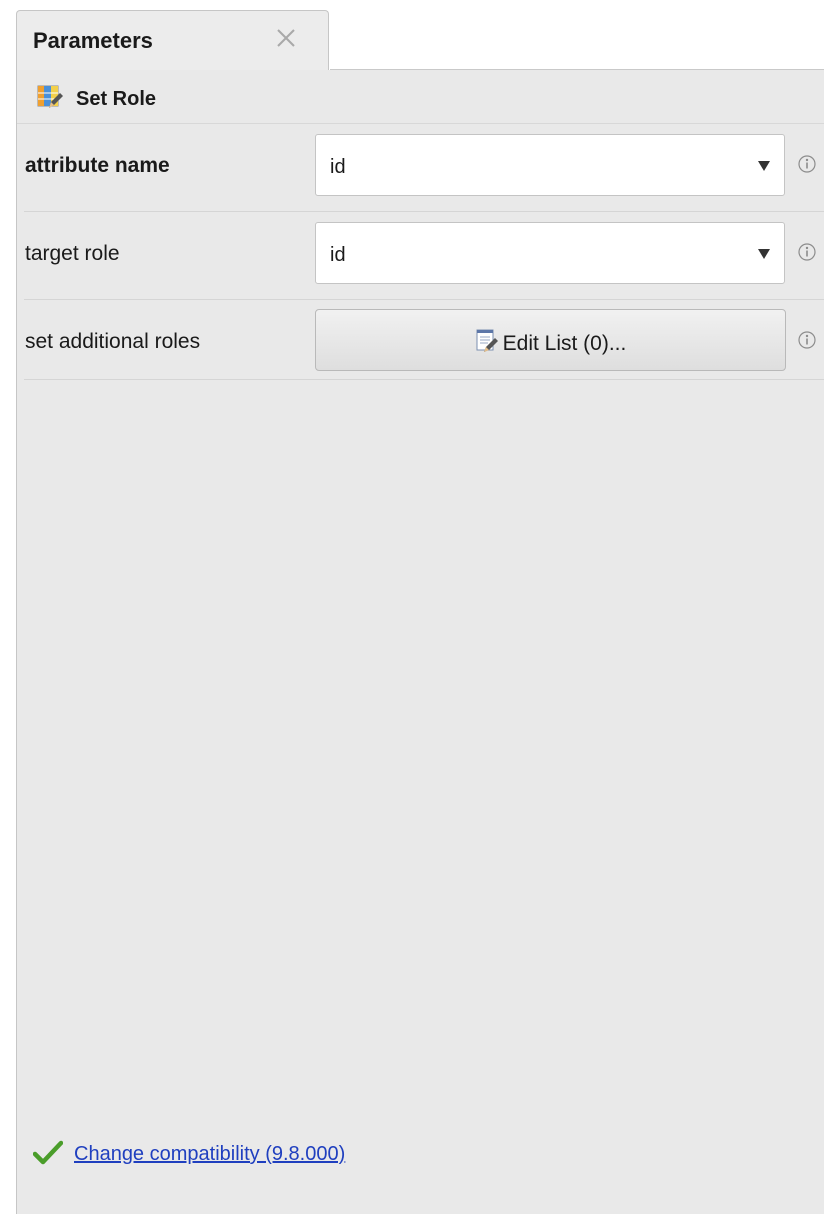 This screenshot has height=1214, width=824. What do you see at coordinates (420, 97) in the screenshot?
I see `operator-header: Set Role` at bounding box center [420, 97].